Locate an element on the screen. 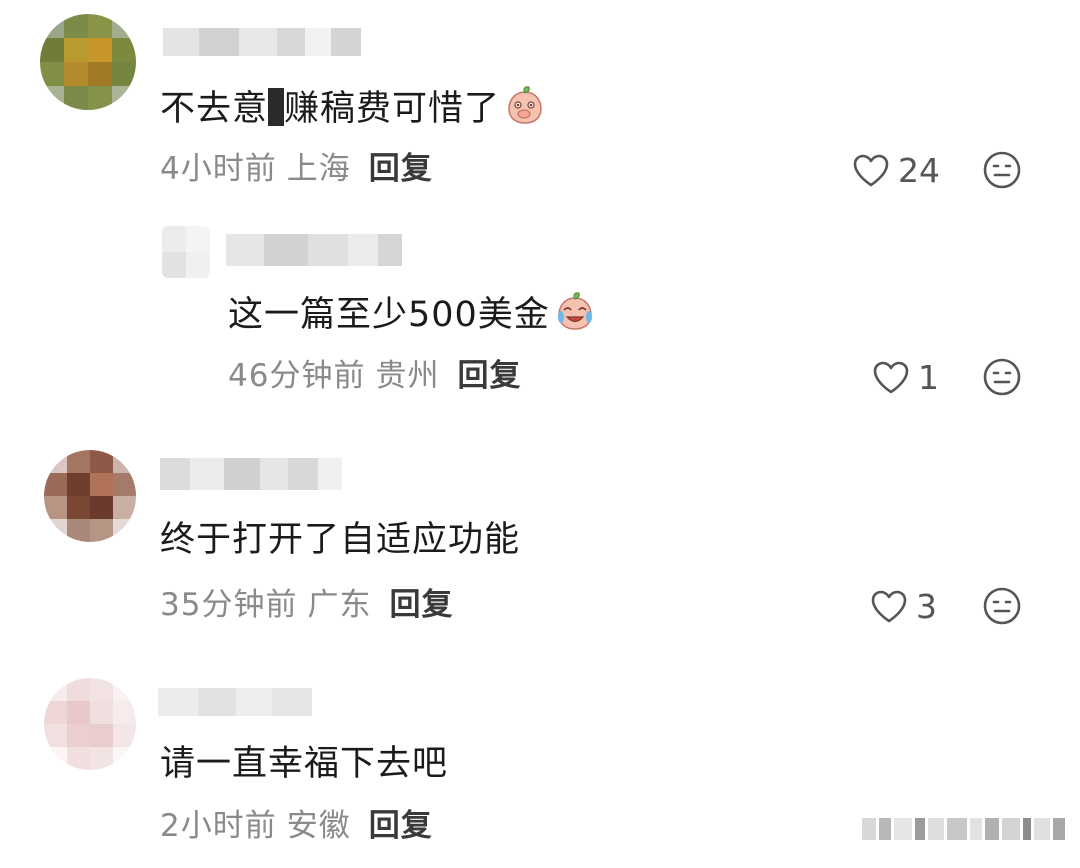  peach-crying-laughing-emoji is located at coordinates (574, 311).